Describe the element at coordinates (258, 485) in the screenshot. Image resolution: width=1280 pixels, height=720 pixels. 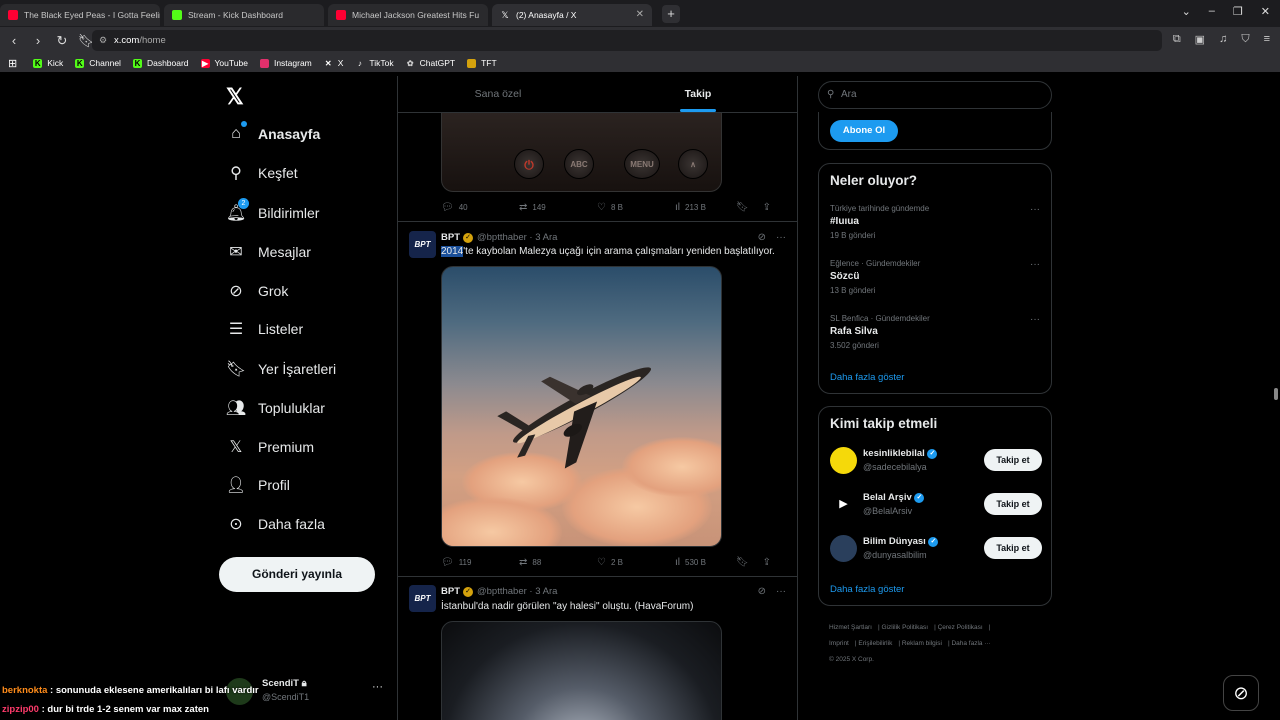
I see `nav-item-profile: 👤︎ Profil` at that location.